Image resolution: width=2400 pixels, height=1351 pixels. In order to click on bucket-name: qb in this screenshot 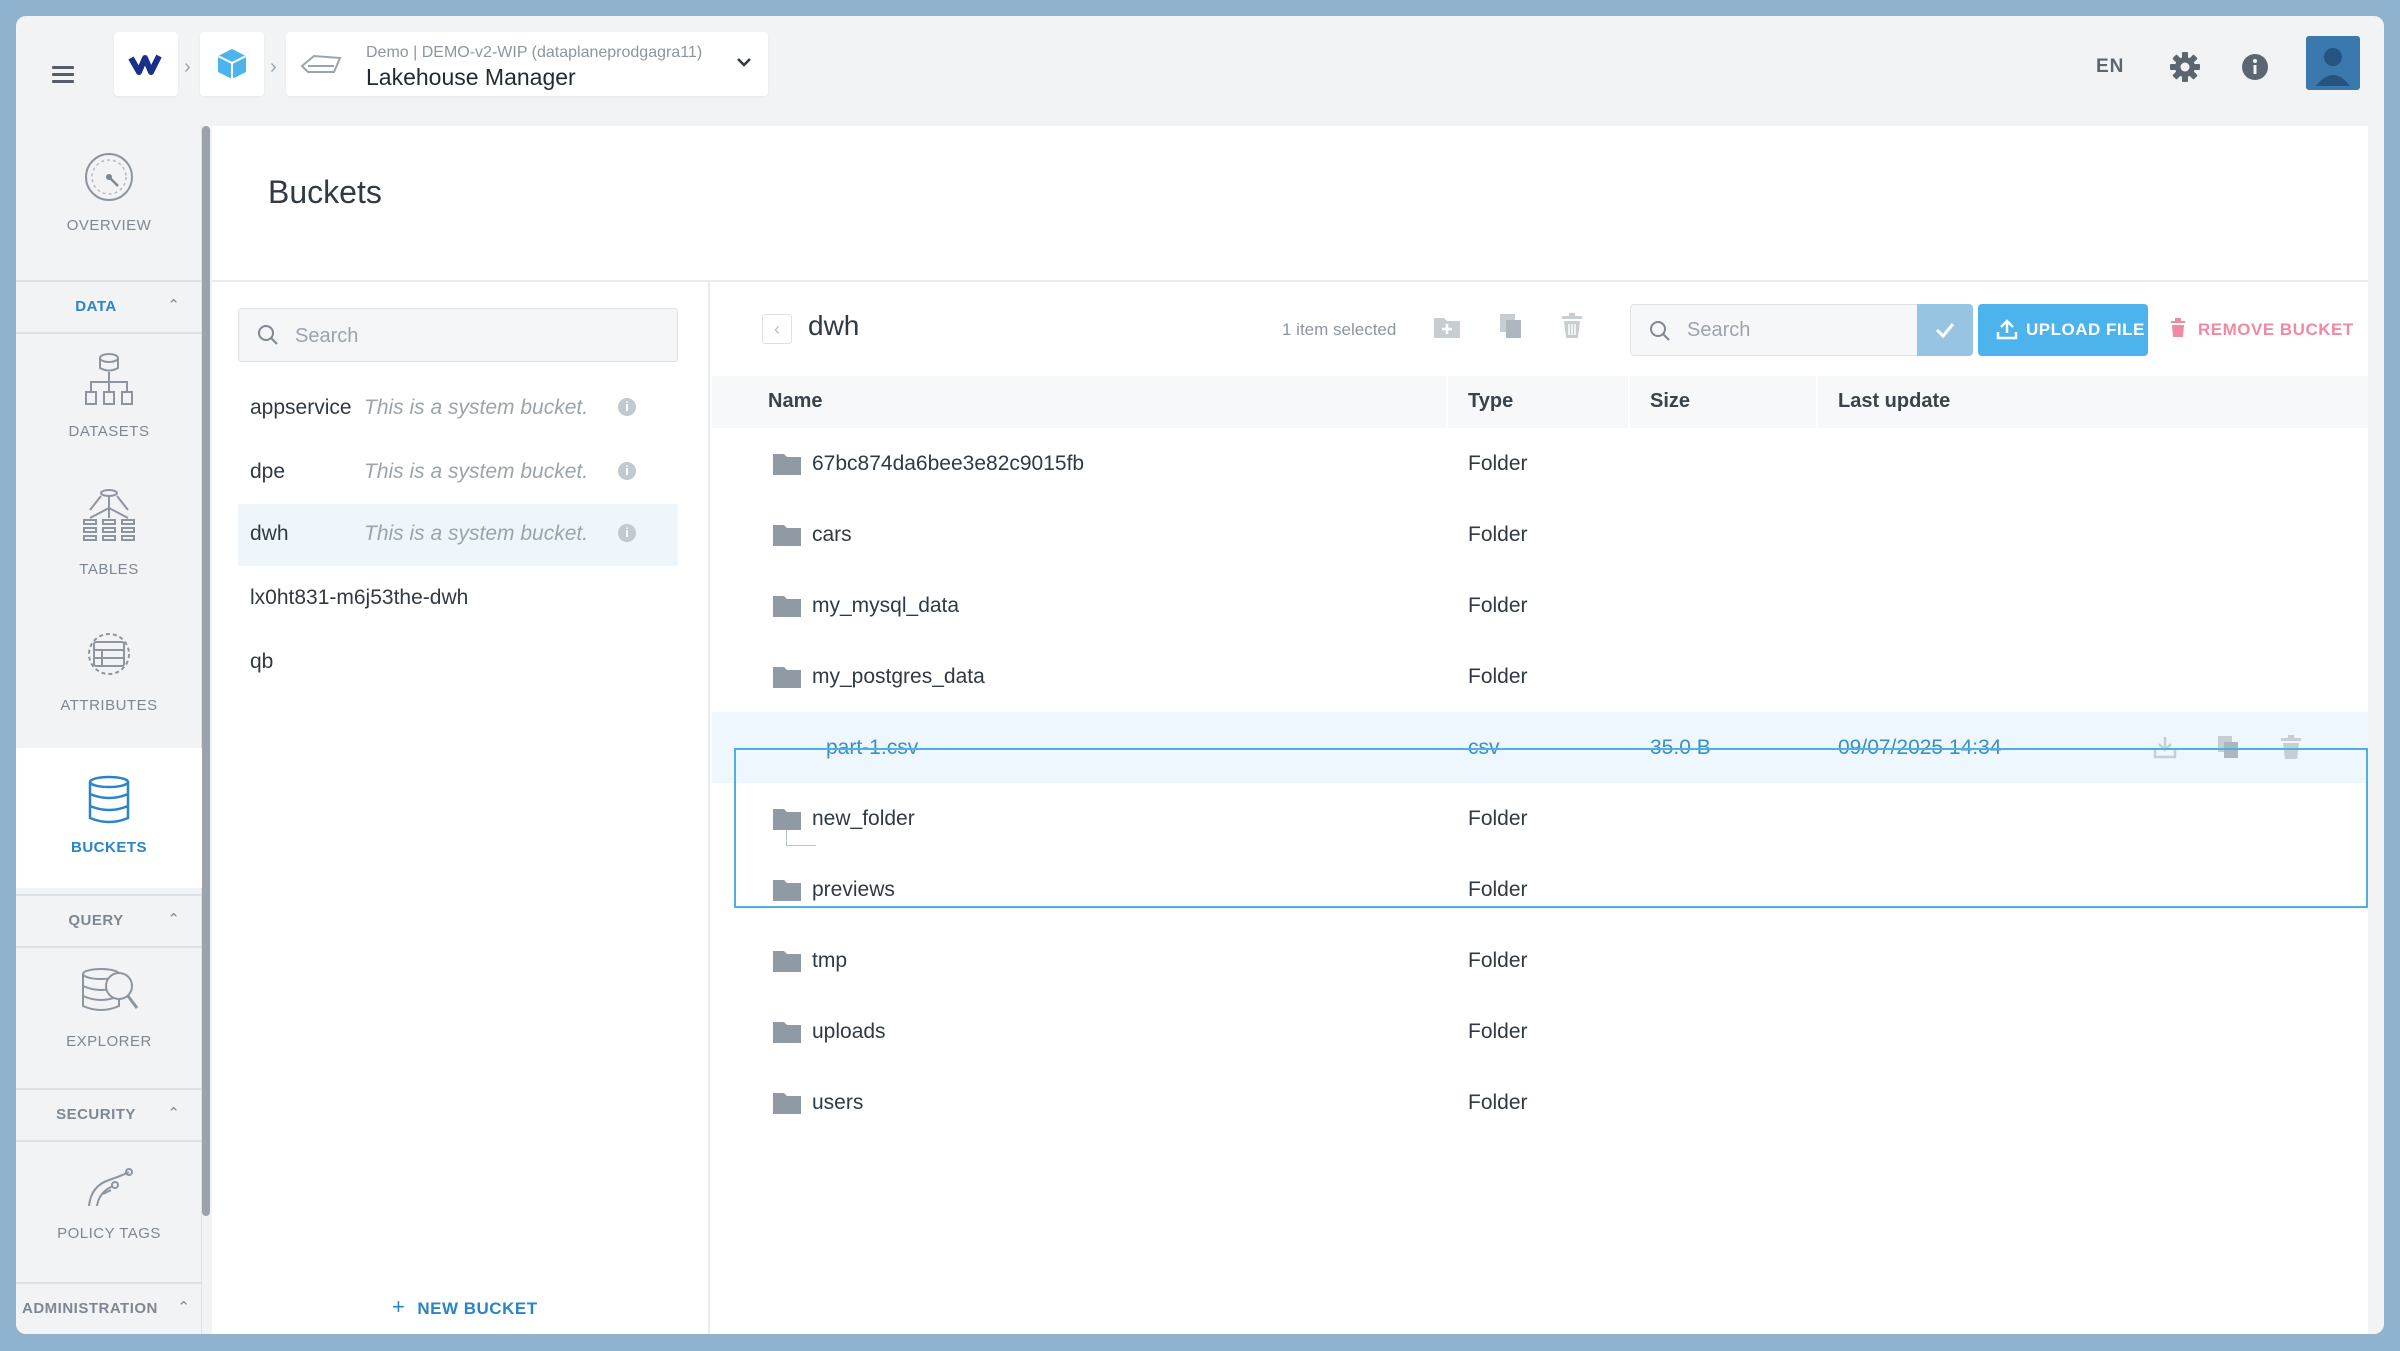, I will do `click(262, 661)`.